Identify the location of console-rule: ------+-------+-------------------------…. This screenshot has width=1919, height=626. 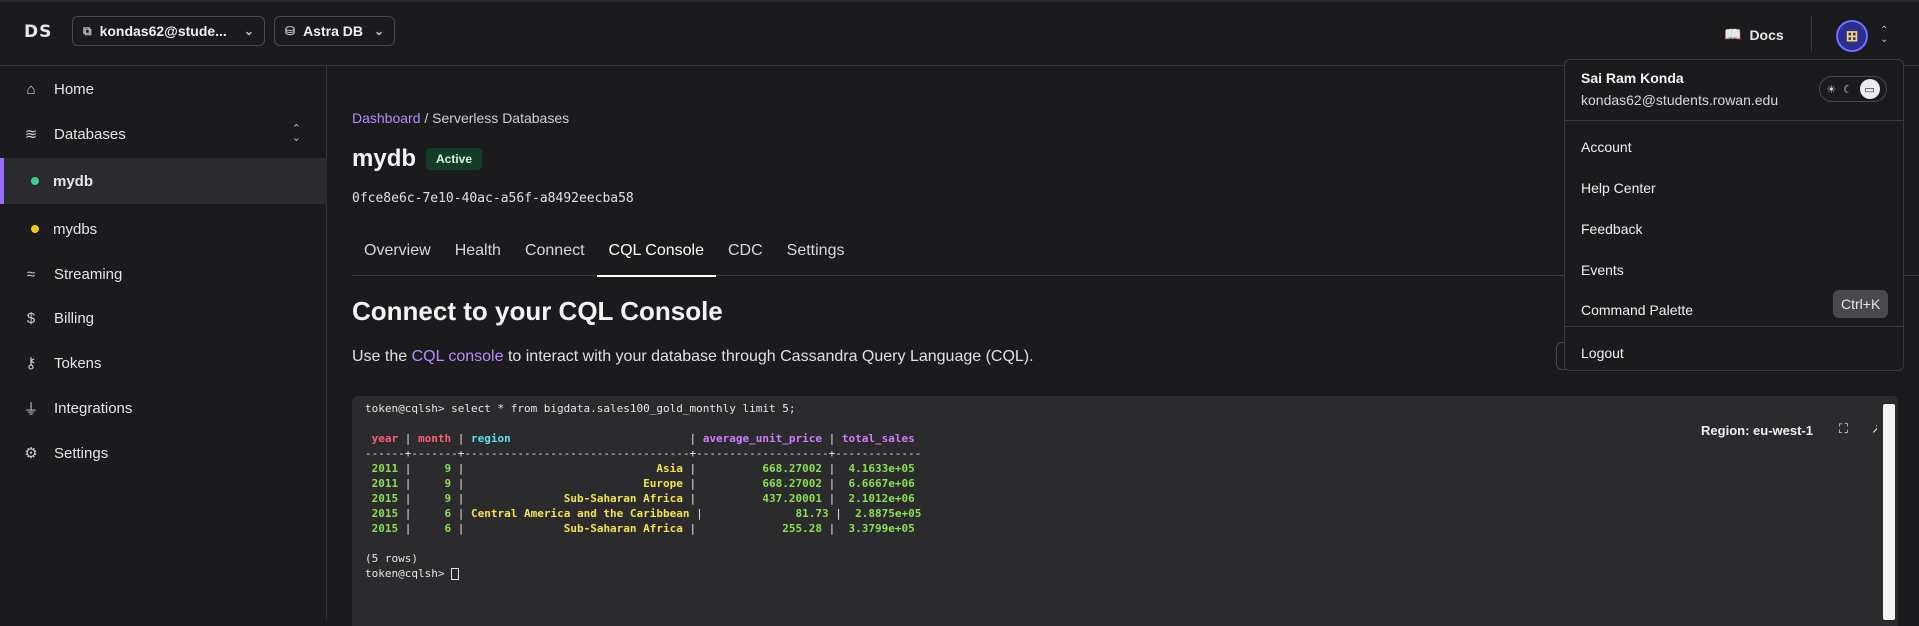
(643, 453).